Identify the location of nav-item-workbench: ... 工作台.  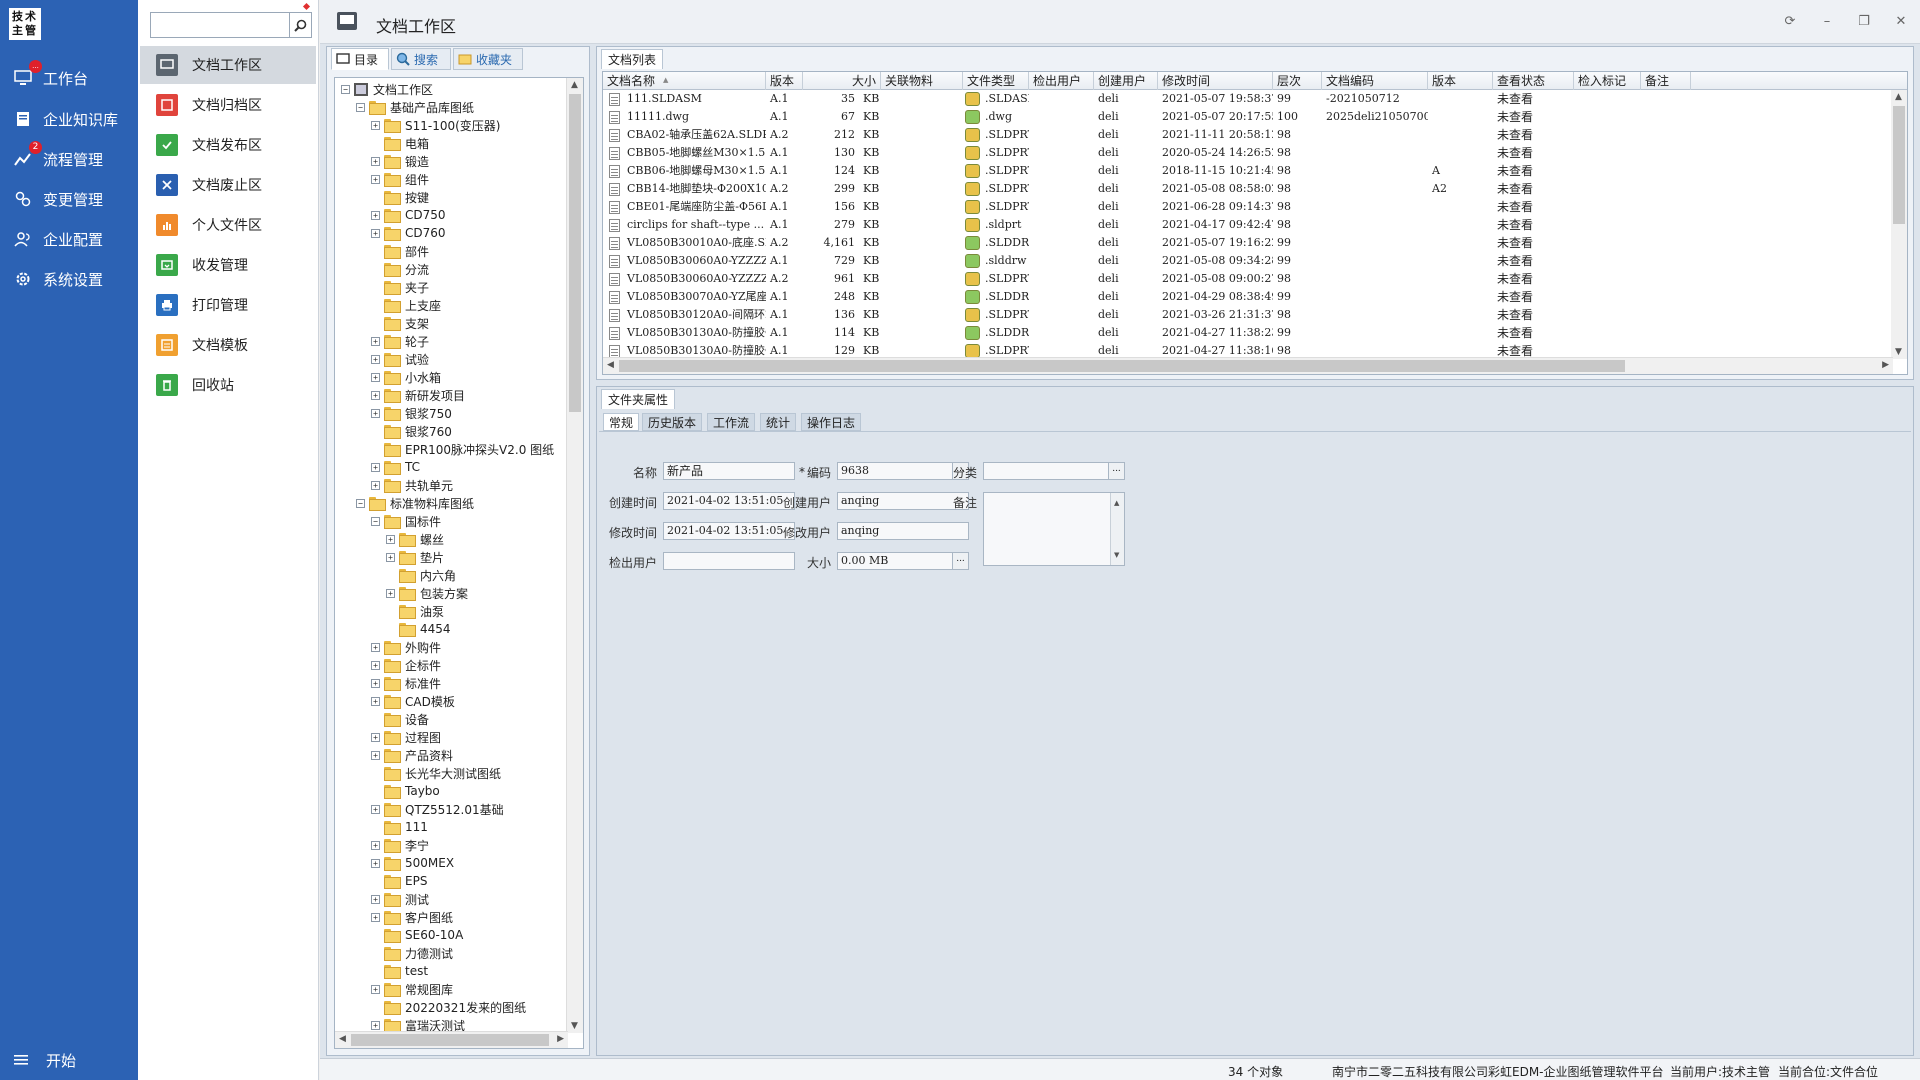
(69, 78).